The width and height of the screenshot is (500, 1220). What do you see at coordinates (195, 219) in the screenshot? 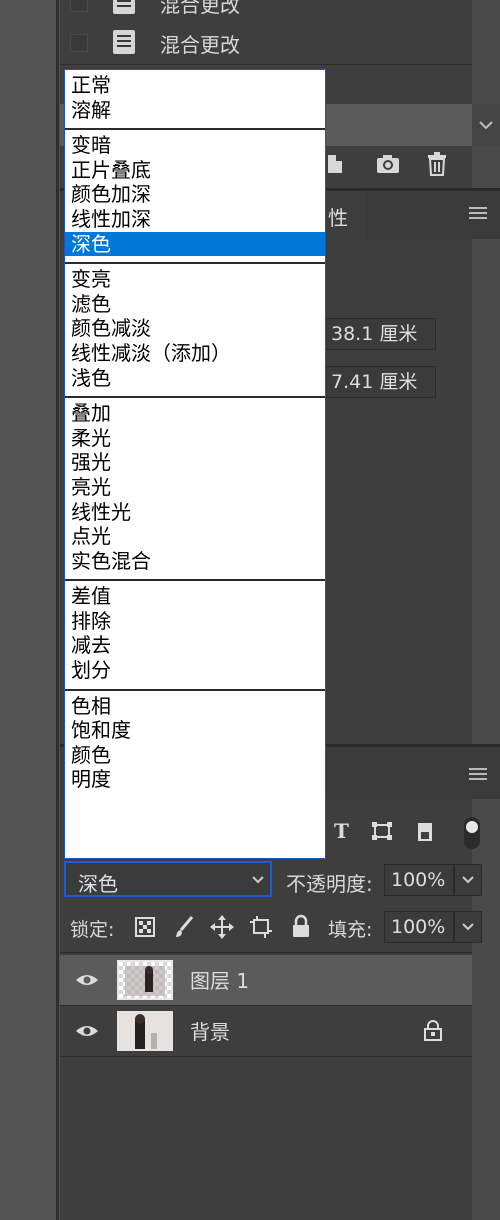
I see `blend-mode-option: 线性加深` at bounding box center [195, 219].